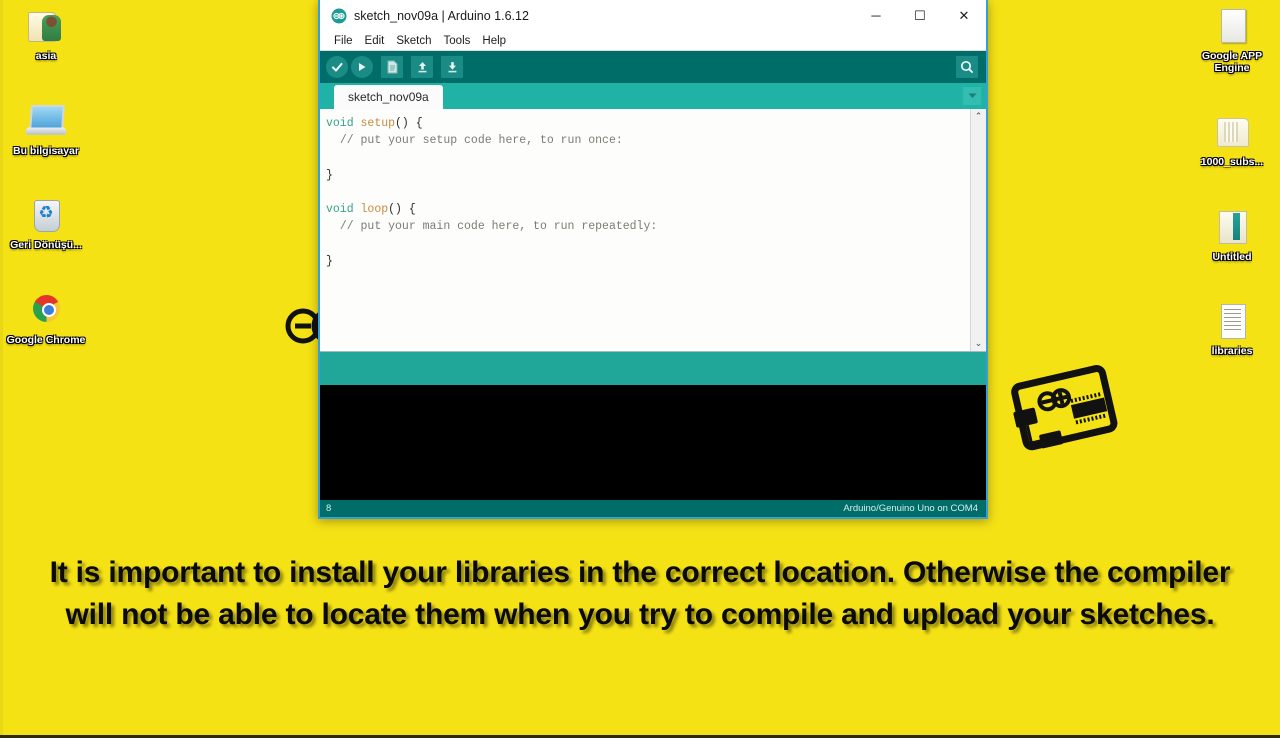 This screenshot has height=738, width=1280. Describe the element at coordinates (978, 343) in the screenshot. I see `scroll-down-icon: ⌄` at that location.